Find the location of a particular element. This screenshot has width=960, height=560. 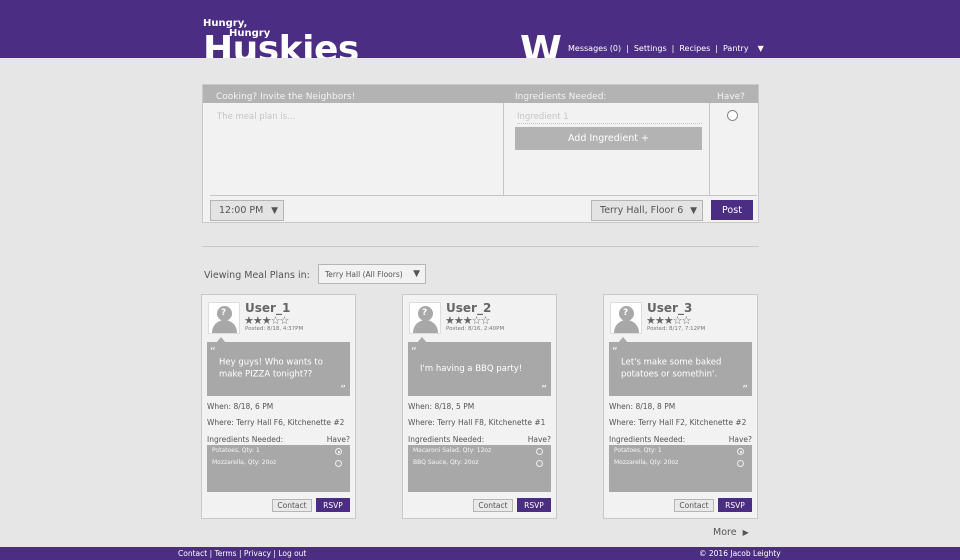

meal-message: I'm having a BBQ party! is located at coordinates (471, 368).